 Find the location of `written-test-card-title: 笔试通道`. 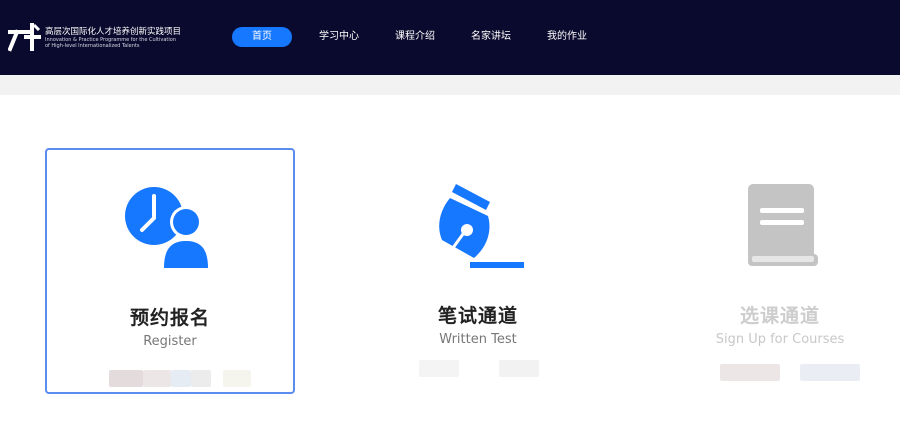

written-test-card-title: 笔试通道 is located at coordinates (477, 316).